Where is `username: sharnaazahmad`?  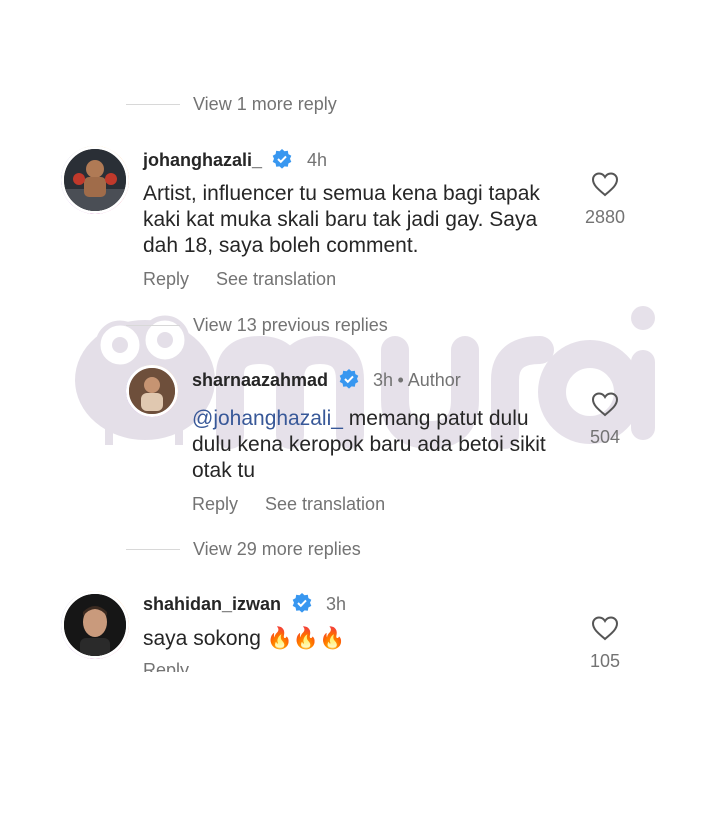
username: sharnaazahmad is located at coordinates (260, 380).